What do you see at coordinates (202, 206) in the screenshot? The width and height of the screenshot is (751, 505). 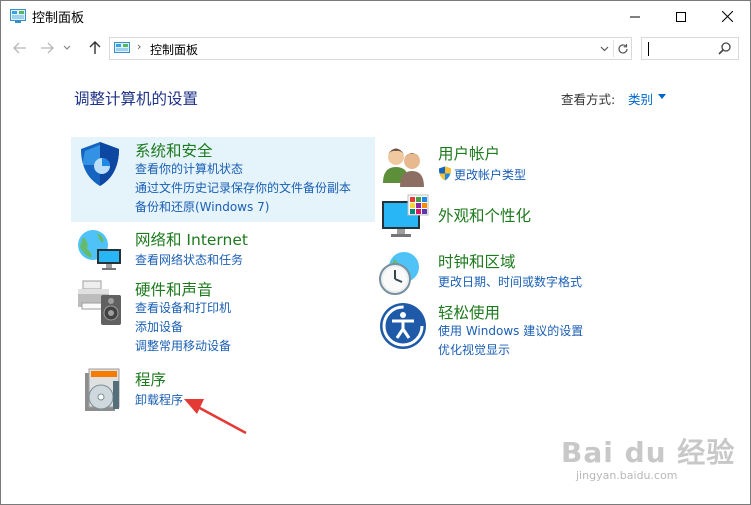 I see `link-backup-restore: 备份和还原(Windows 7)` at bounding box center [202, 206].